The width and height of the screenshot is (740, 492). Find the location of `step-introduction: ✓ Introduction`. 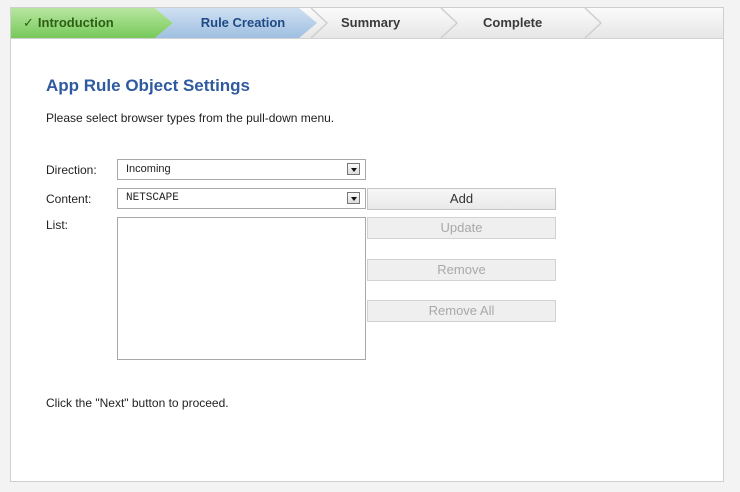

step-introduction: ✓ Introduction is located at coordinates (92, 23).